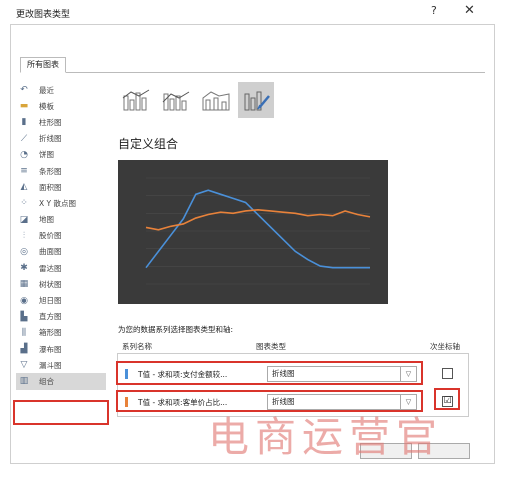 Image resolution: width=507 pixels, height=477 pixels. I want to click on sidebar-item-pie-chart: ◔ 饼图, so click(61, 155).